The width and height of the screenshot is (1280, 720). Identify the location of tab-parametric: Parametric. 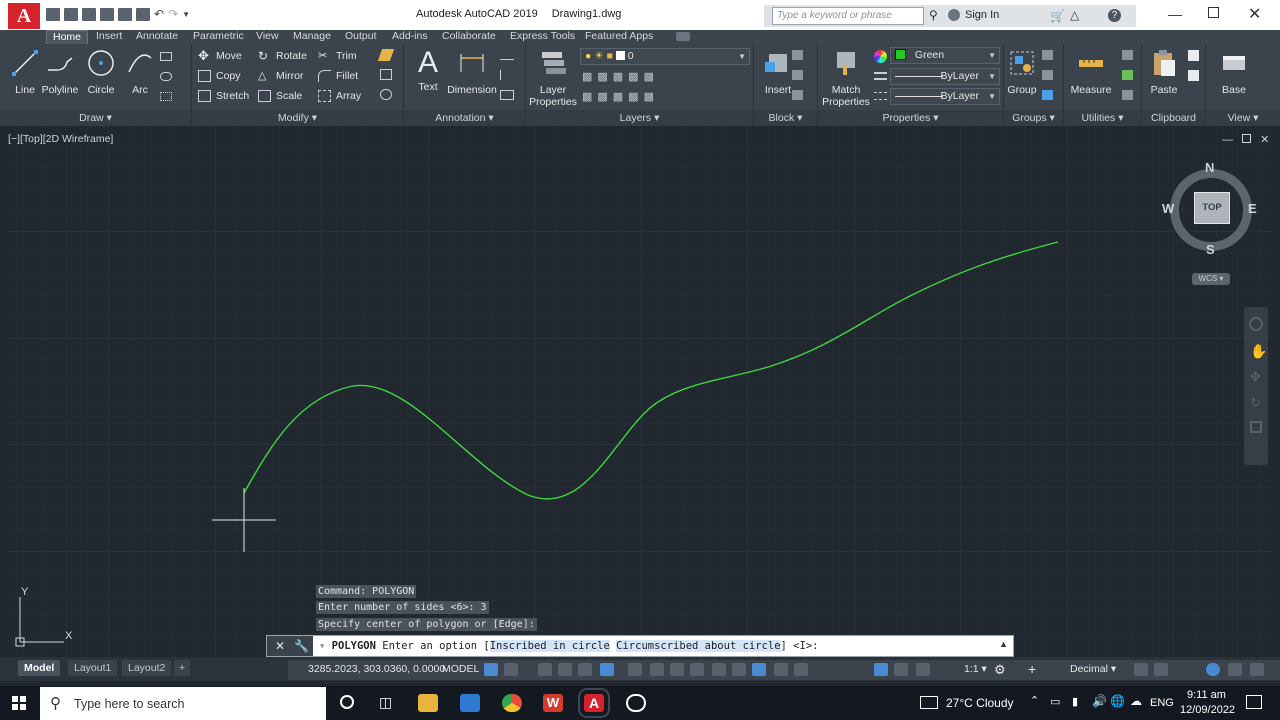
(218, 37).